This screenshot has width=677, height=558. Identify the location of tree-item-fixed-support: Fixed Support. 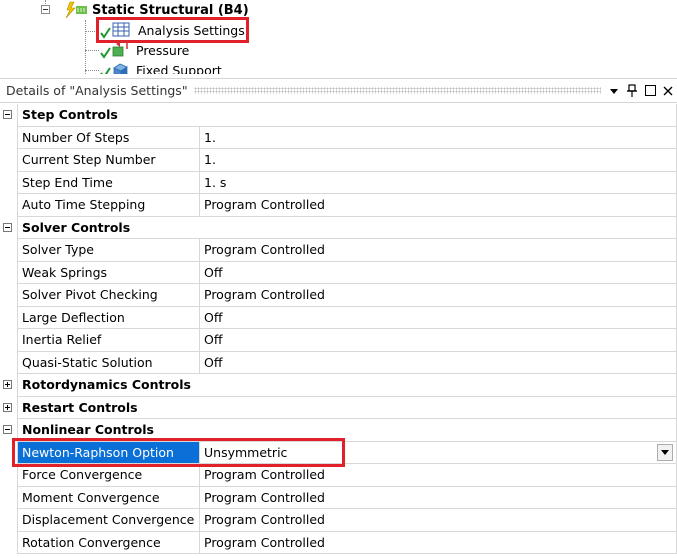
(161, 67).